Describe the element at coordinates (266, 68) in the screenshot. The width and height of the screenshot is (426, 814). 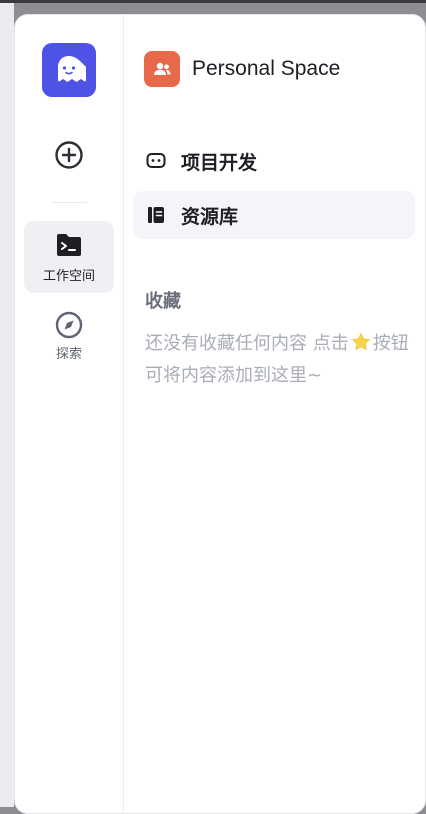
I see `space-name: Personal Space` at that location.